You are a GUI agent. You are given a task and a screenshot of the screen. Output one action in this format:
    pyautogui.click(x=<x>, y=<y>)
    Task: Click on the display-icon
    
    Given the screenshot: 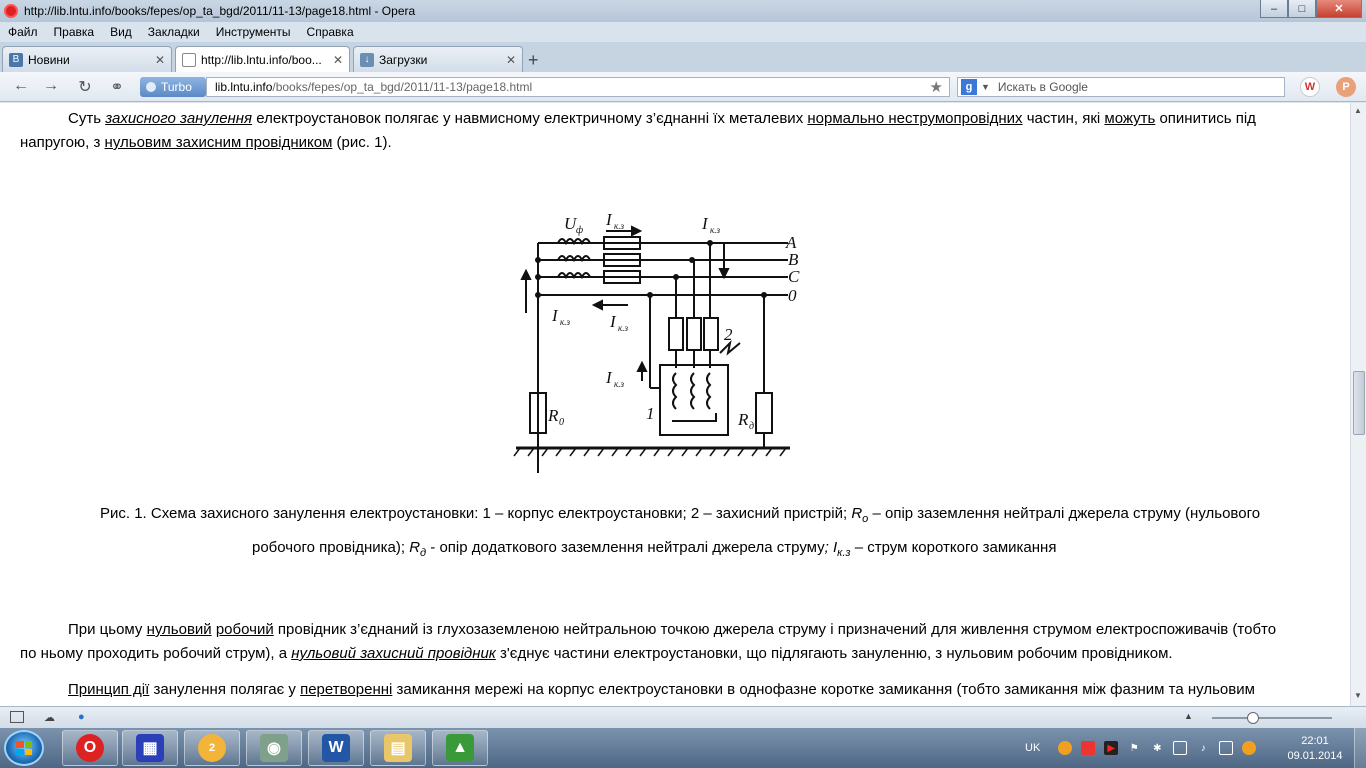 What is the action you would take?
    pyautogui.click(x=1180, y=748)
    